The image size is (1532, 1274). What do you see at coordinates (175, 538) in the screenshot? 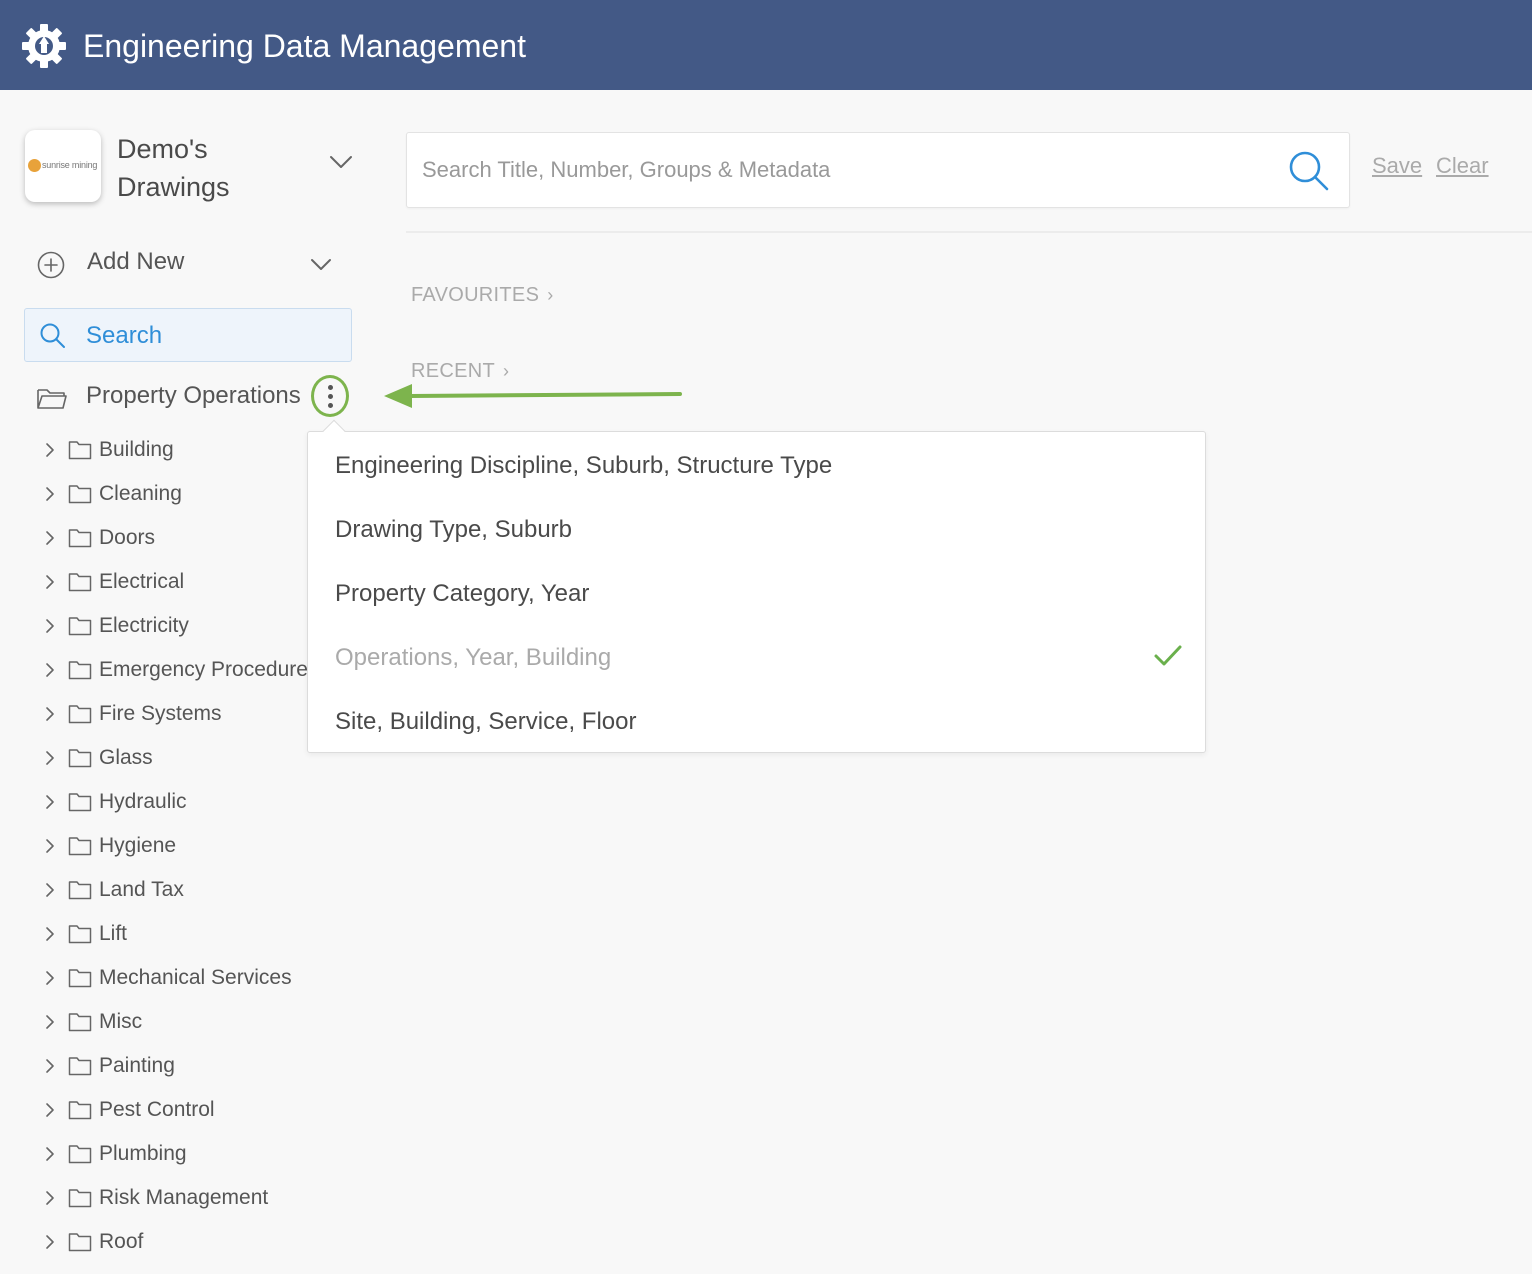
I see `tree-item: Doors` at bounding box center [175, 538].